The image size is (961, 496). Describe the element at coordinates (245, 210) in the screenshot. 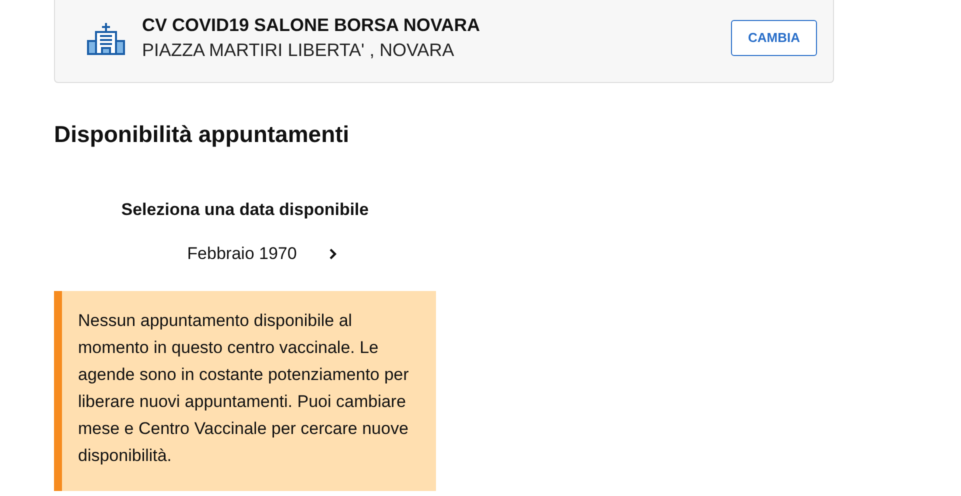

I see `calendar-prompt: Seleziona una data disponibile` at that location.